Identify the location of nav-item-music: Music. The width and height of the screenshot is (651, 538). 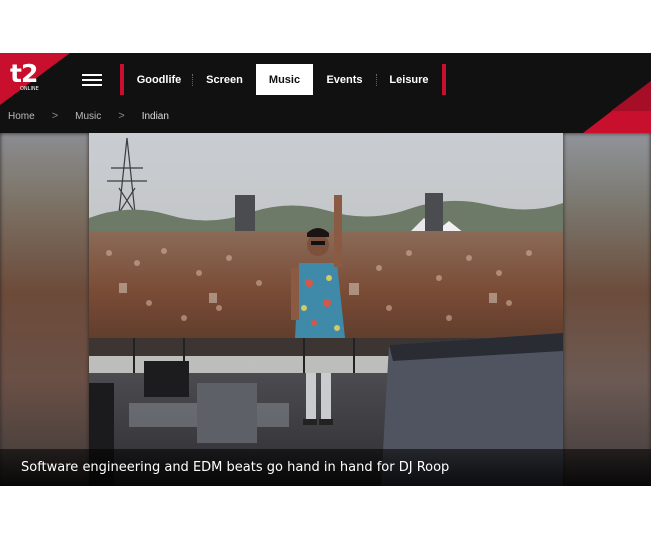
(284, 79).